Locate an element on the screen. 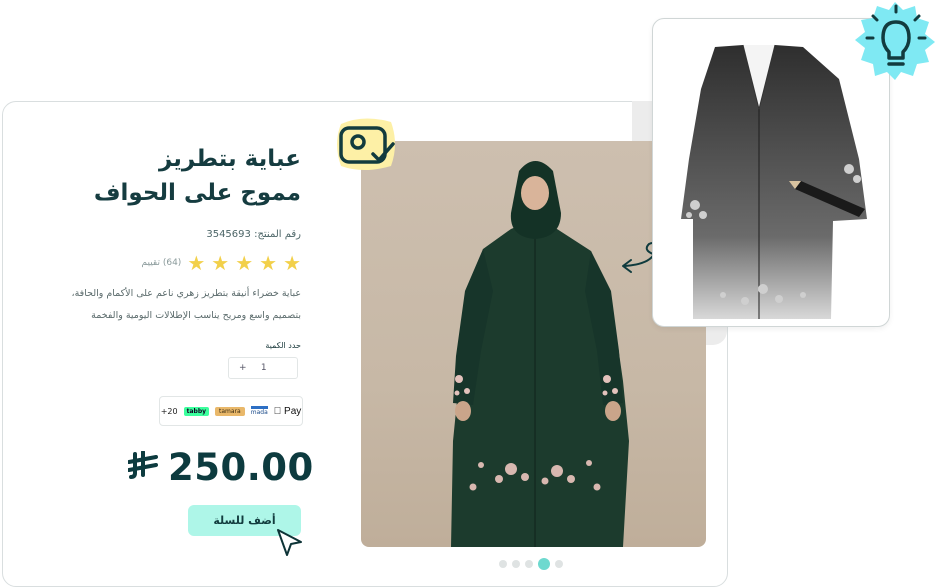 The height and width of the screenshot is (588, 938). product-sku: رقم المنتج: 3545693 is located at coordinates (253, 234).